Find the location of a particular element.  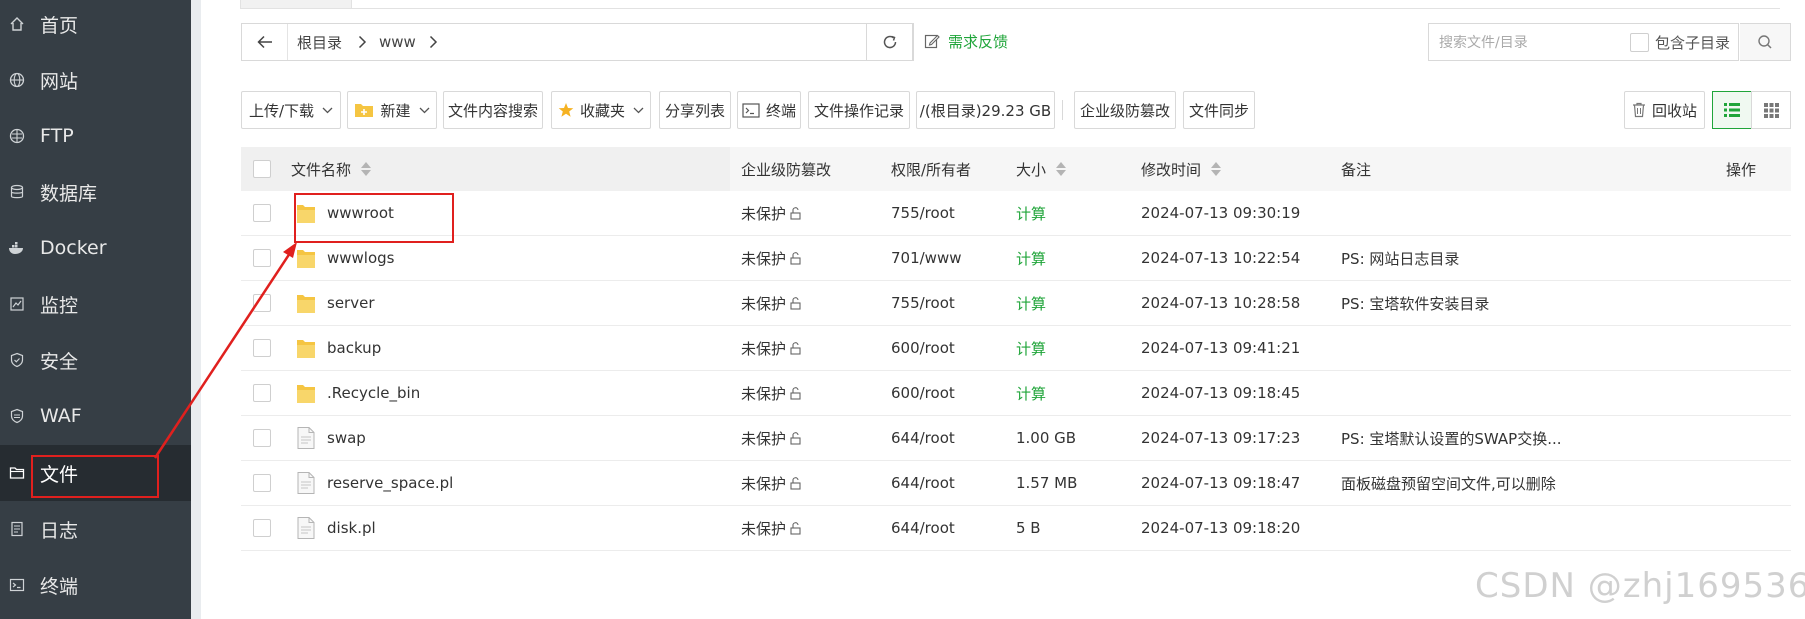

feedback-link: 需求反馈 is located at coordinates (966, 41).